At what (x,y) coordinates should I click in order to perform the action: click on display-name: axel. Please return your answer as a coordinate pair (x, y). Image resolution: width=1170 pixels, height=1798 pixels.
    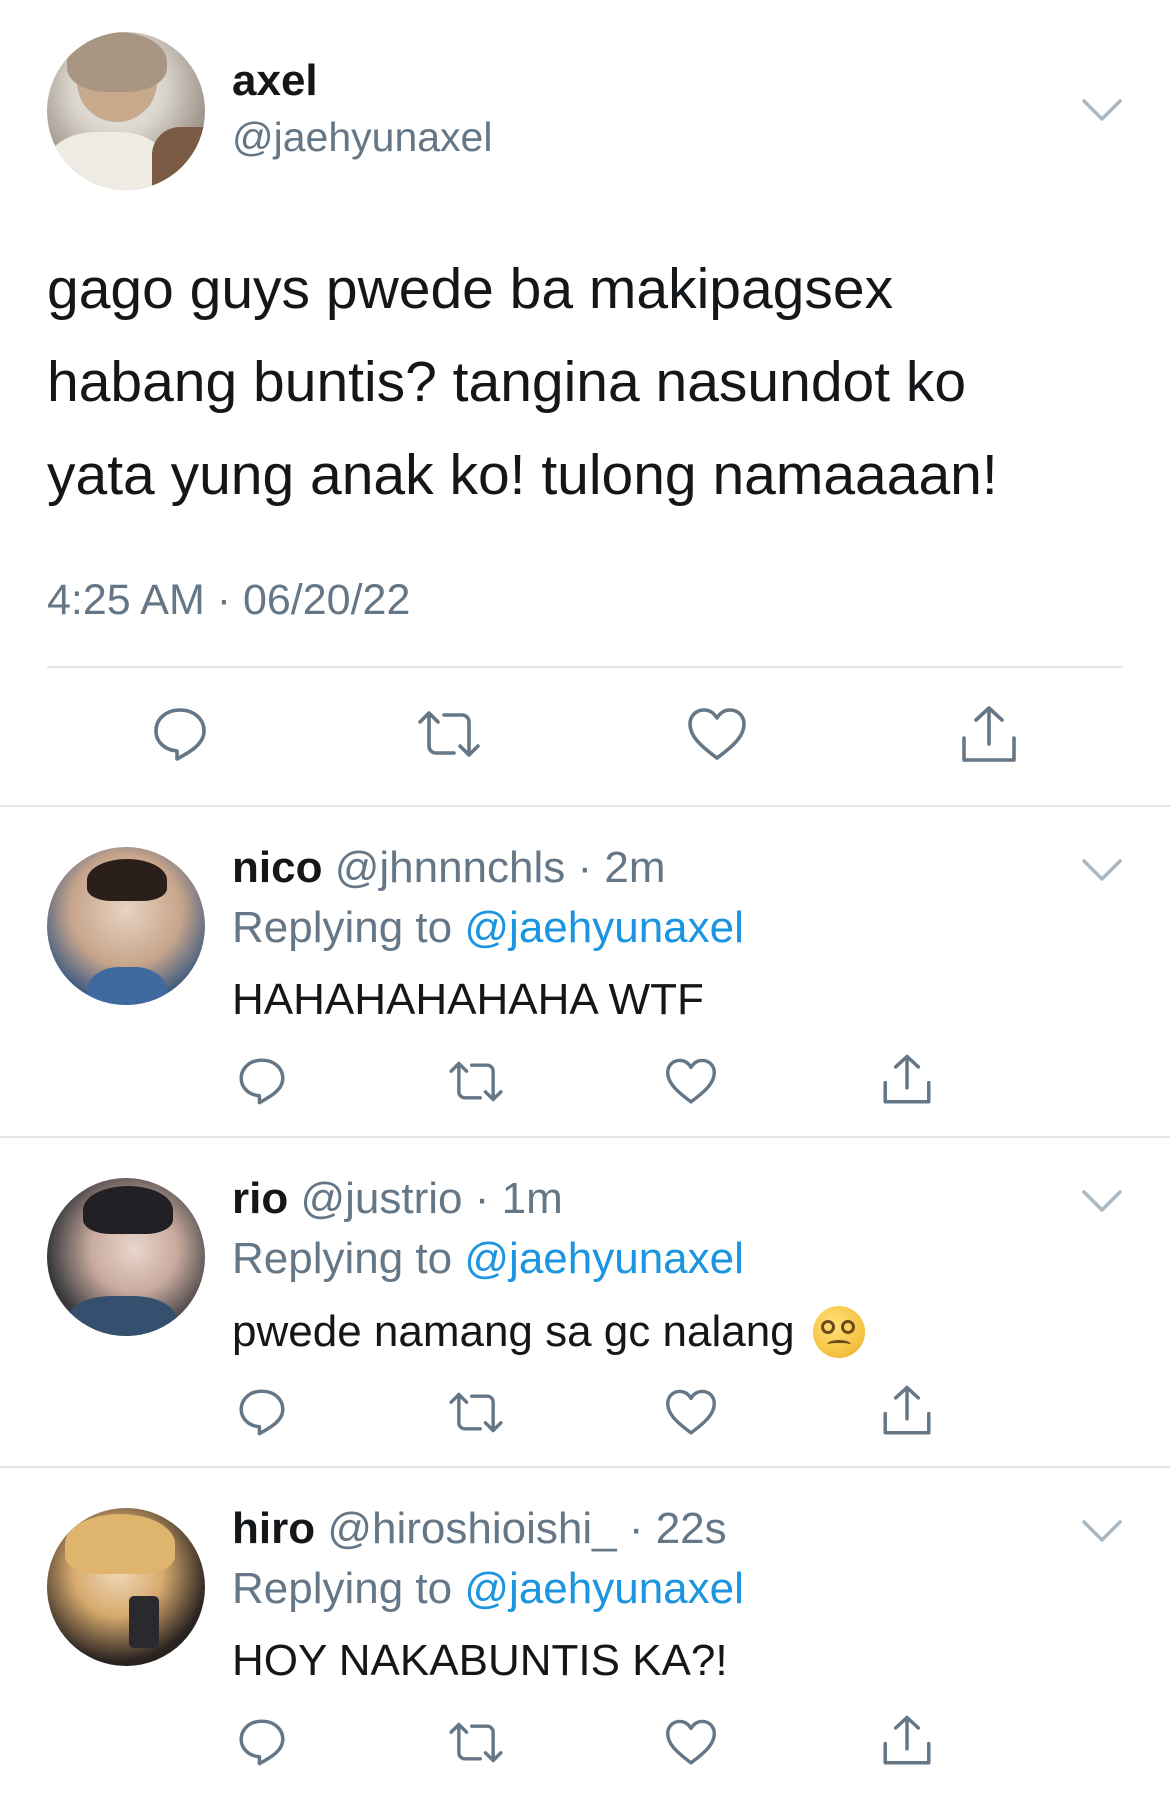
    Looking at the image, I should click on (275, 81).